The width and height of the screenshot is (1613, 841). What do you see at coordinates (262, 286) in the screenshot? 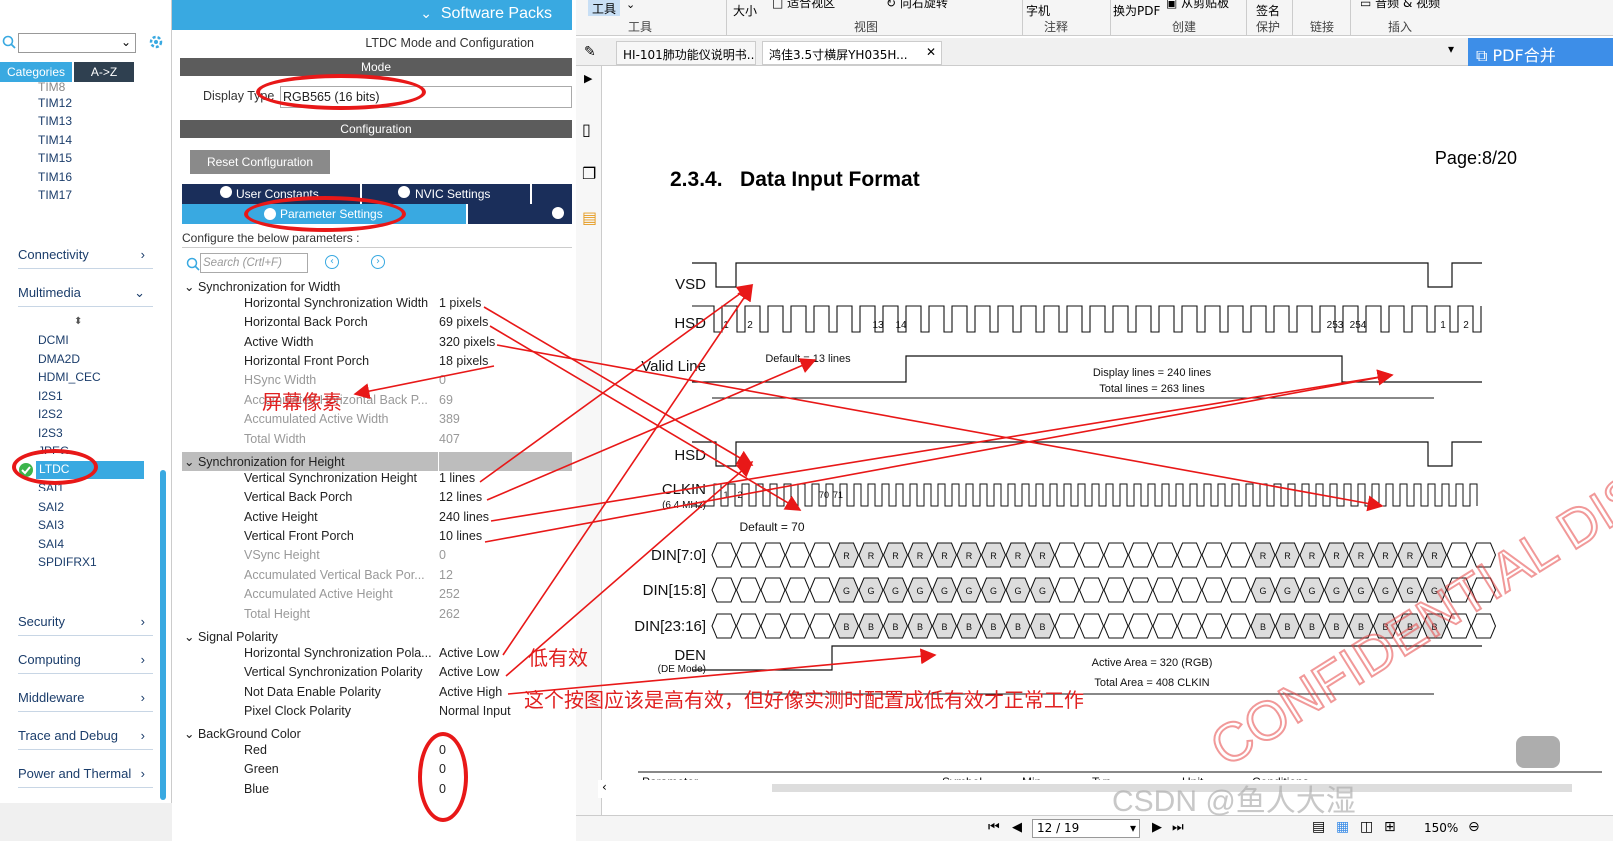
I see `group-sync-width: ⌄ Synchronization for Width` at bounding box center [262, 286].